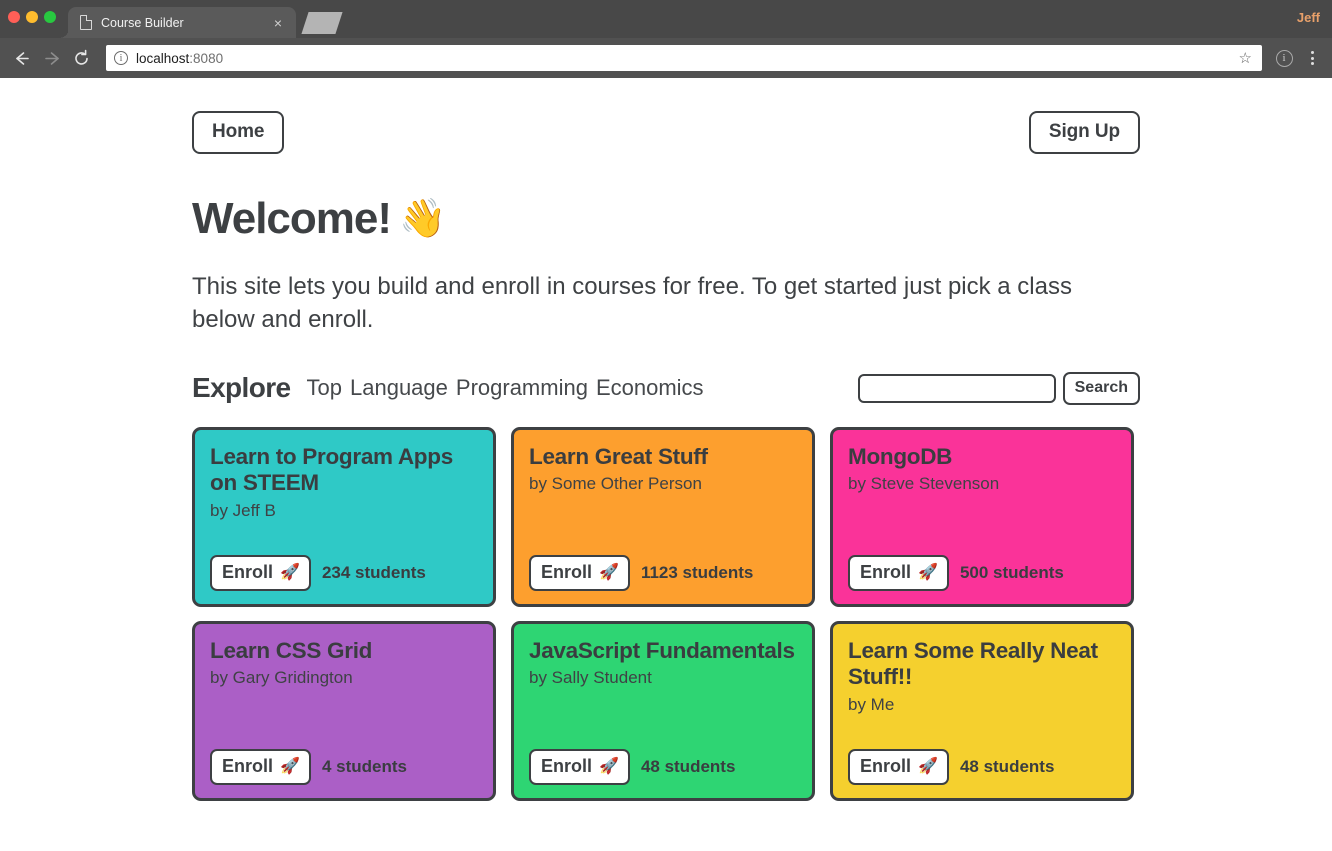  I want to click on search-group: Search, so click(998, 388).